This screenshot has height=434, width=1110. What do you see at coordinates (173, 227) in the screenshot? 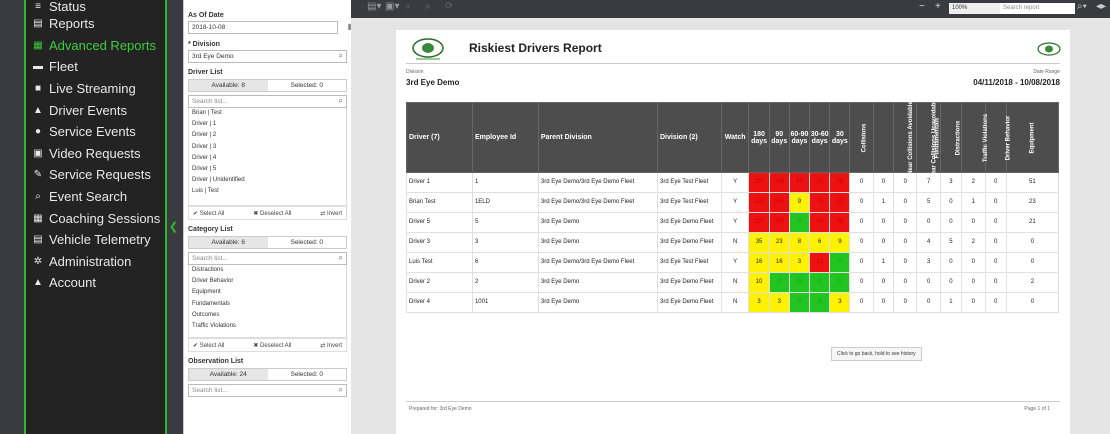
I see `collapse-sidebar-icon: ❮` at bounding box center [173, 227].